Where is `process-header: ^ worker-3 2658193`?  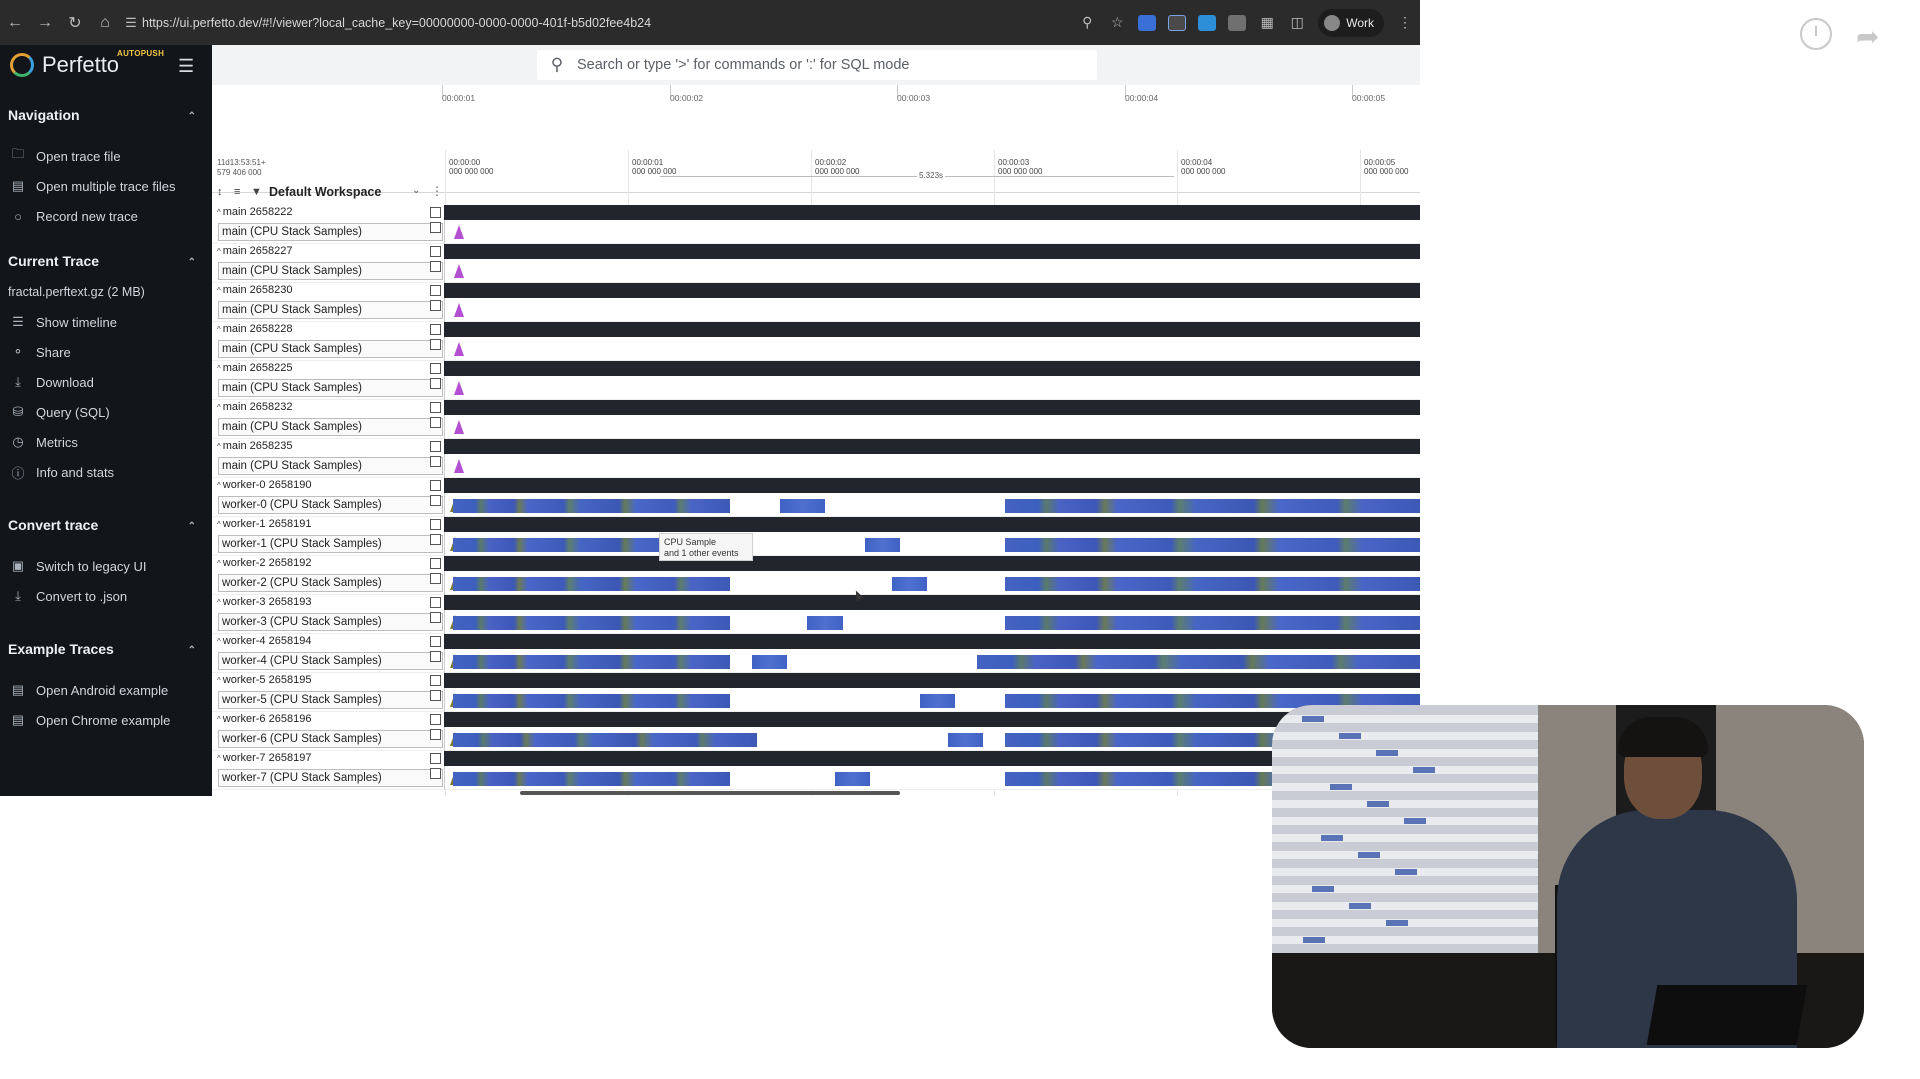
process-header: ^ worker-3 2658193 is located at coordinates (816, 602).